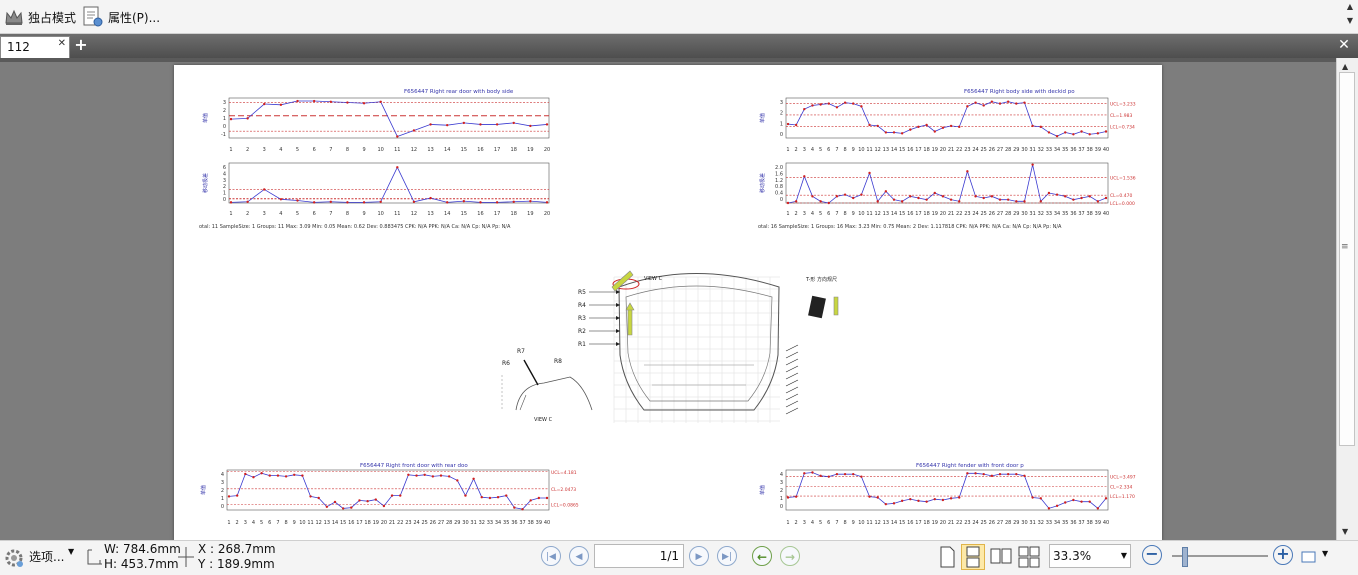 The image size is (1358, 575). I want to click on x-tick-label: 6, so click(828, 523).